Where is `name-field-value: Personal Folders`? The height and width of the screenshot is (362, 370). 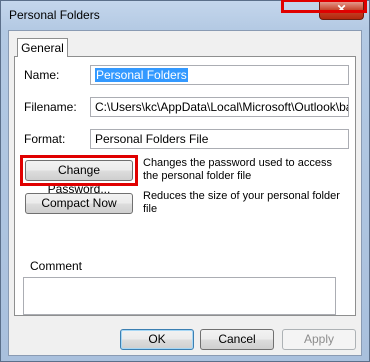
name-field-value: Personal Folders is located at coordinates (141, 75).